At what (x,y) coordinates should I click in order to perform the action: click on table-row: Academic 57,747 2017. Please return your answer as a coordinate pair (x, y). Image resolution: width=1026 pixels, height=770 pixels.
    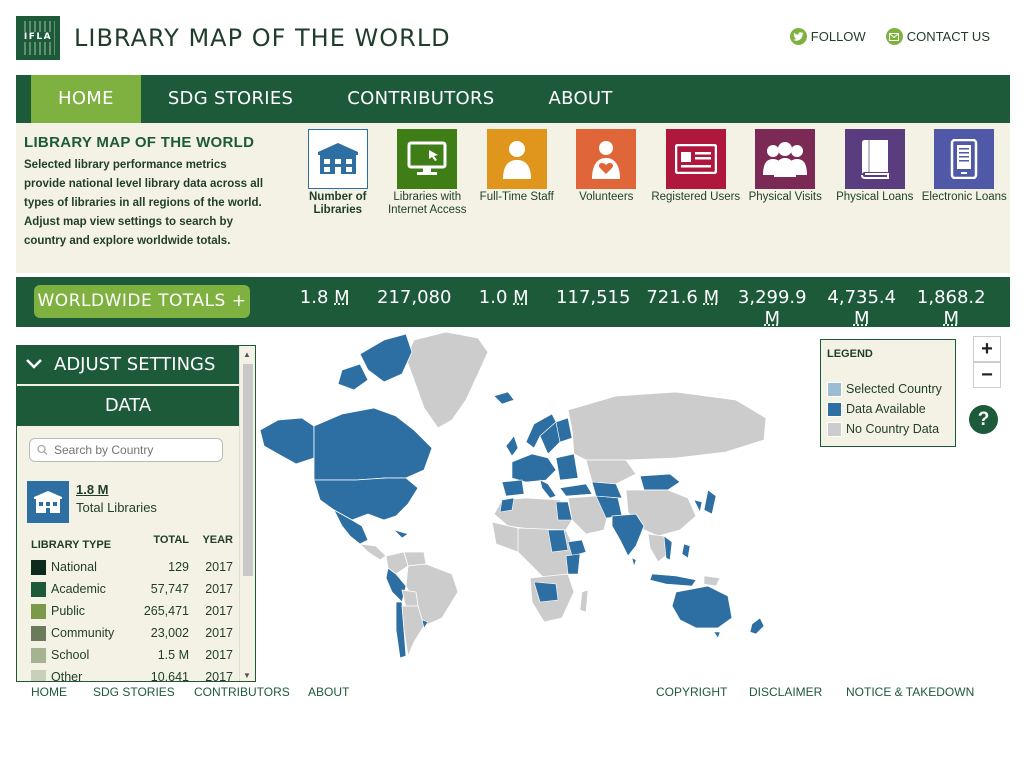
    Looking at the image, I should click on (132, 589).